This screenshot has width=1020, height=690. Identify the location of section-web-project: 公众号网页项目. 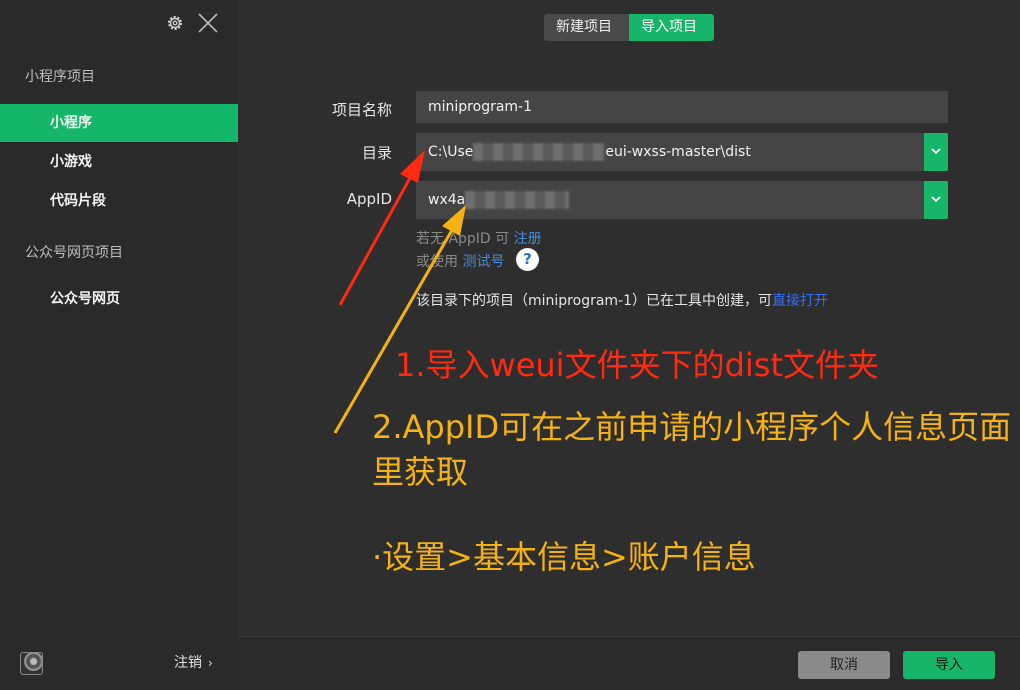
(74, 253).